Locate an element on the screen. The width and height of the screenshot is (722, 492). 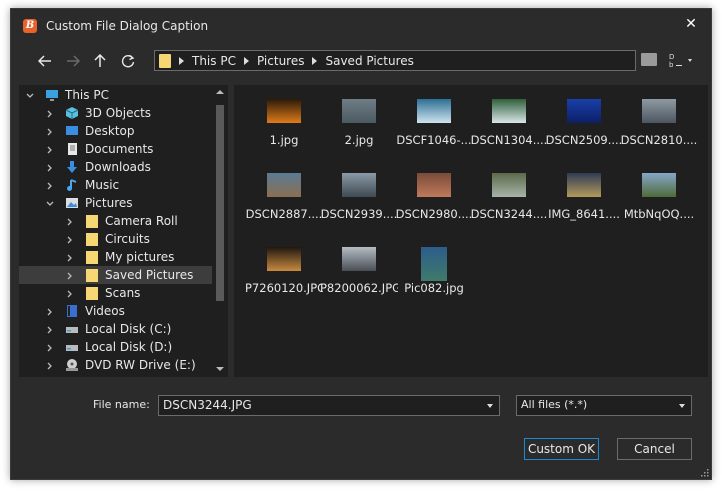
tree-item-scans: Scans is located at coordinates (115, 293).